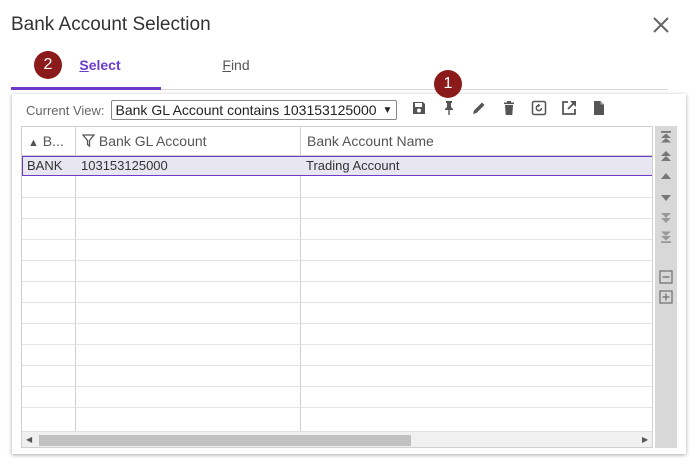  Describe the element at coordinates (479, 108) in the screenshot. I see `pencil-icon` at that location.